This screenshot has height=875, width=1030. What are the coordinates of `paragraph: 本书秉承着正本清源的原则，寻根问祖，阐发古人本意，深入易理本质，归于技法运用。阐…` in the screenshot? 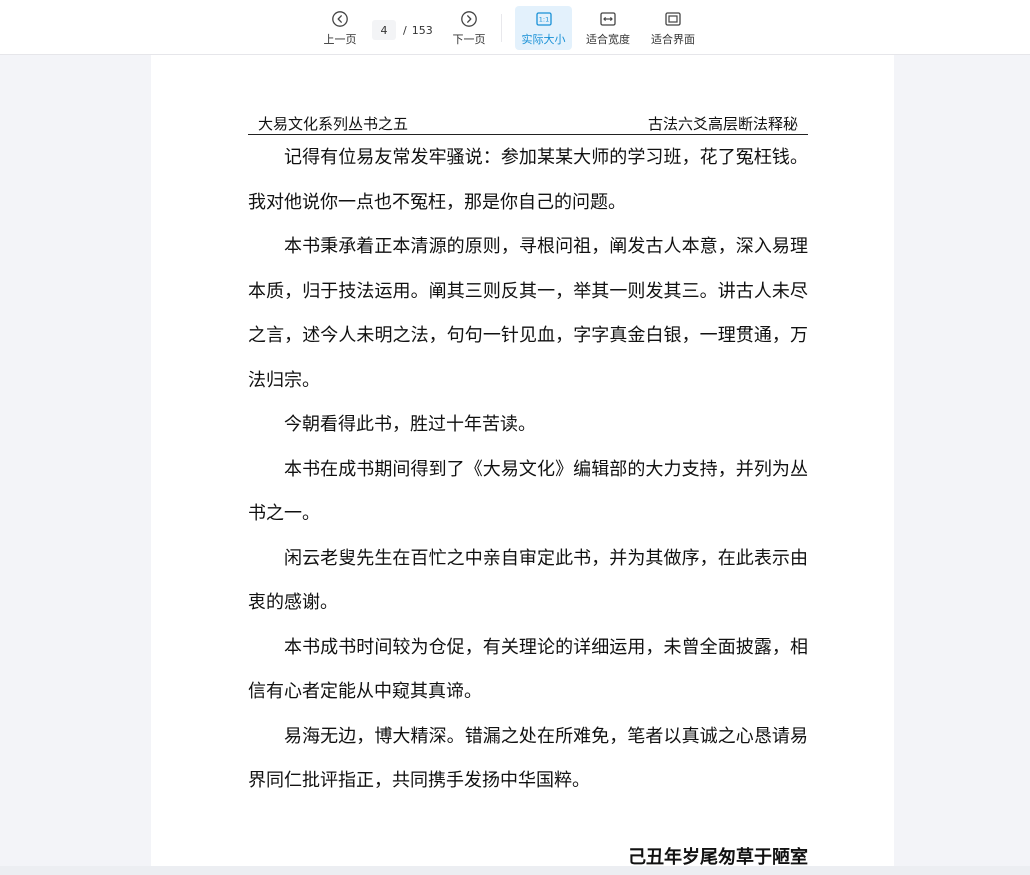 It's located at (528, 313).